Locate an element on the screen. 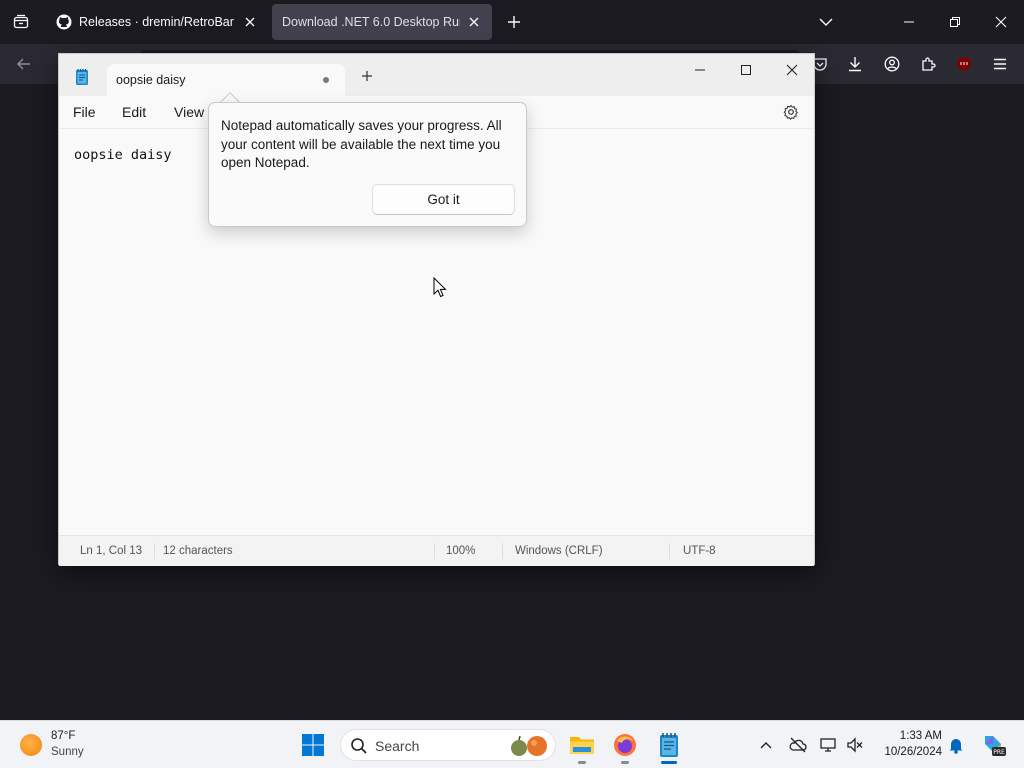 This screenshot has width=1024, height=768. menu-button is located at coordinates (1000, 64).